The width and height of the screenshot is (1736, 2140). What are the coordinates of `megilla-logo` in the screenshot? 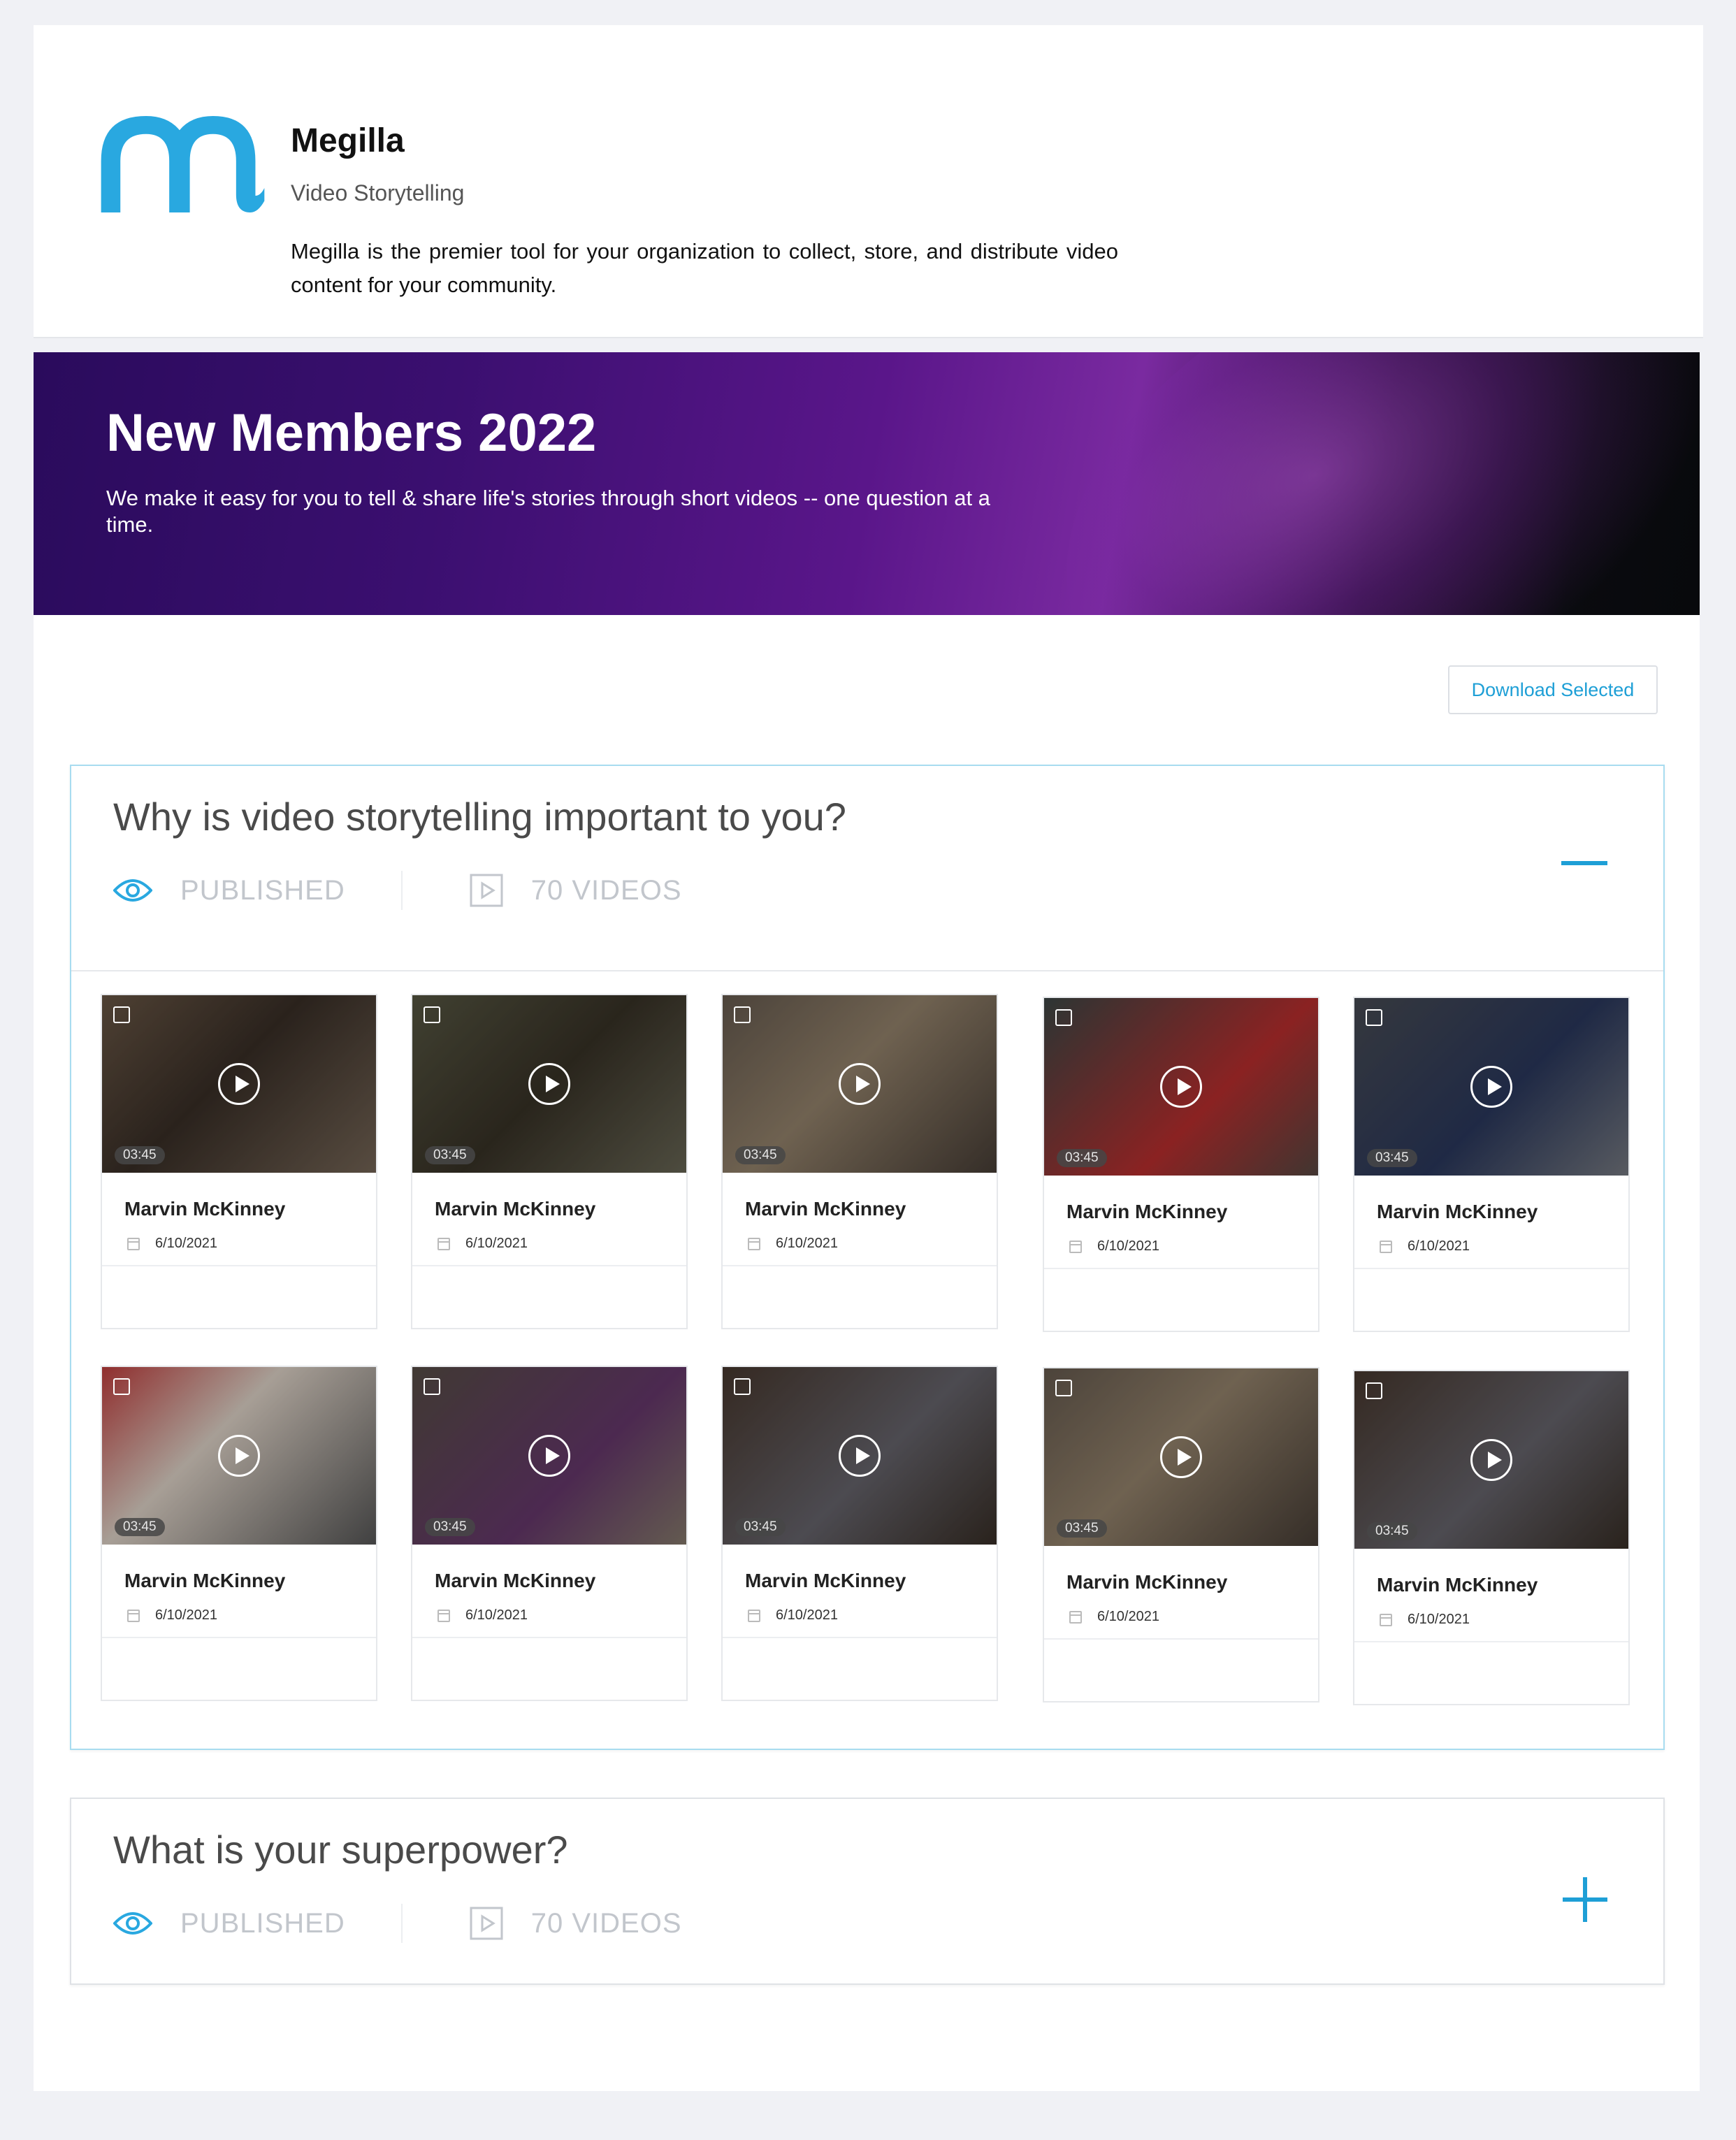 It's located at (183, 164).